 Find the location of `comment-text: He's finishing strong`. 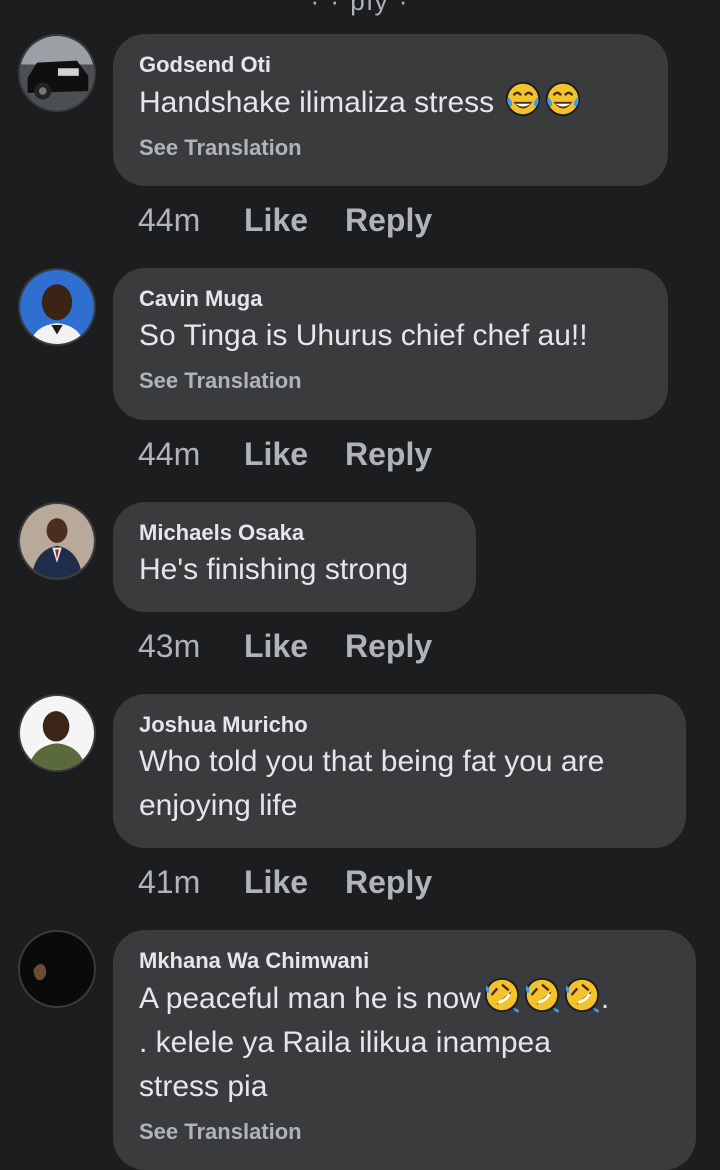

comment-text: He's finishing strong is located at coordinates (274, 569).